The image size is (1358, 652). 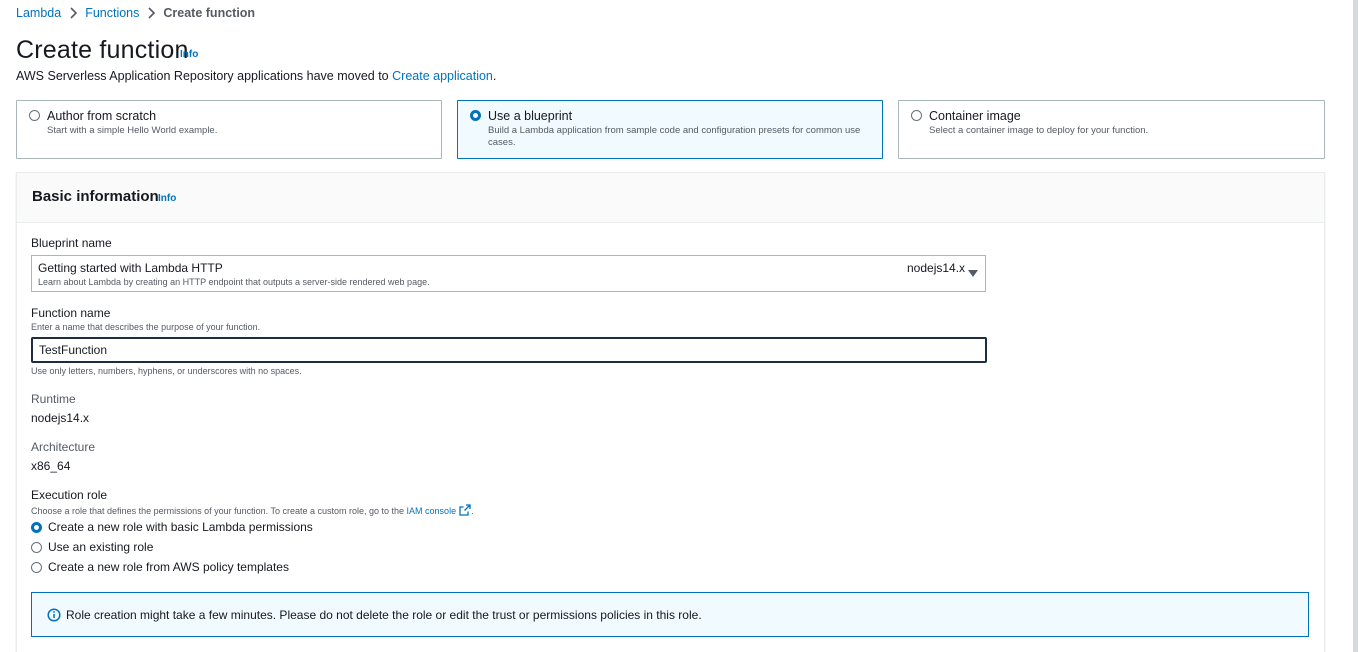 What do you see at coordinates (670, 198) in the screenshot?
I see `panel-header: Basic information Info` at bounding box center [670, 198].